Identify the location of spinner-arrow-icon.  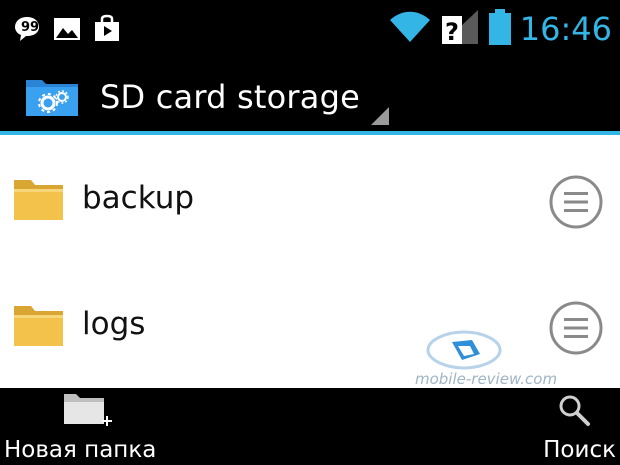
(380, 118).